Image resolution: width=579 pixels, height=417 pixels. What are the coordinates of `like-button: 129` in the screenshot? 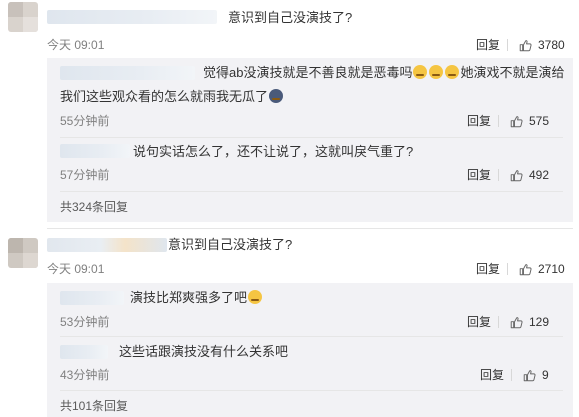 It's located at (529, 322).